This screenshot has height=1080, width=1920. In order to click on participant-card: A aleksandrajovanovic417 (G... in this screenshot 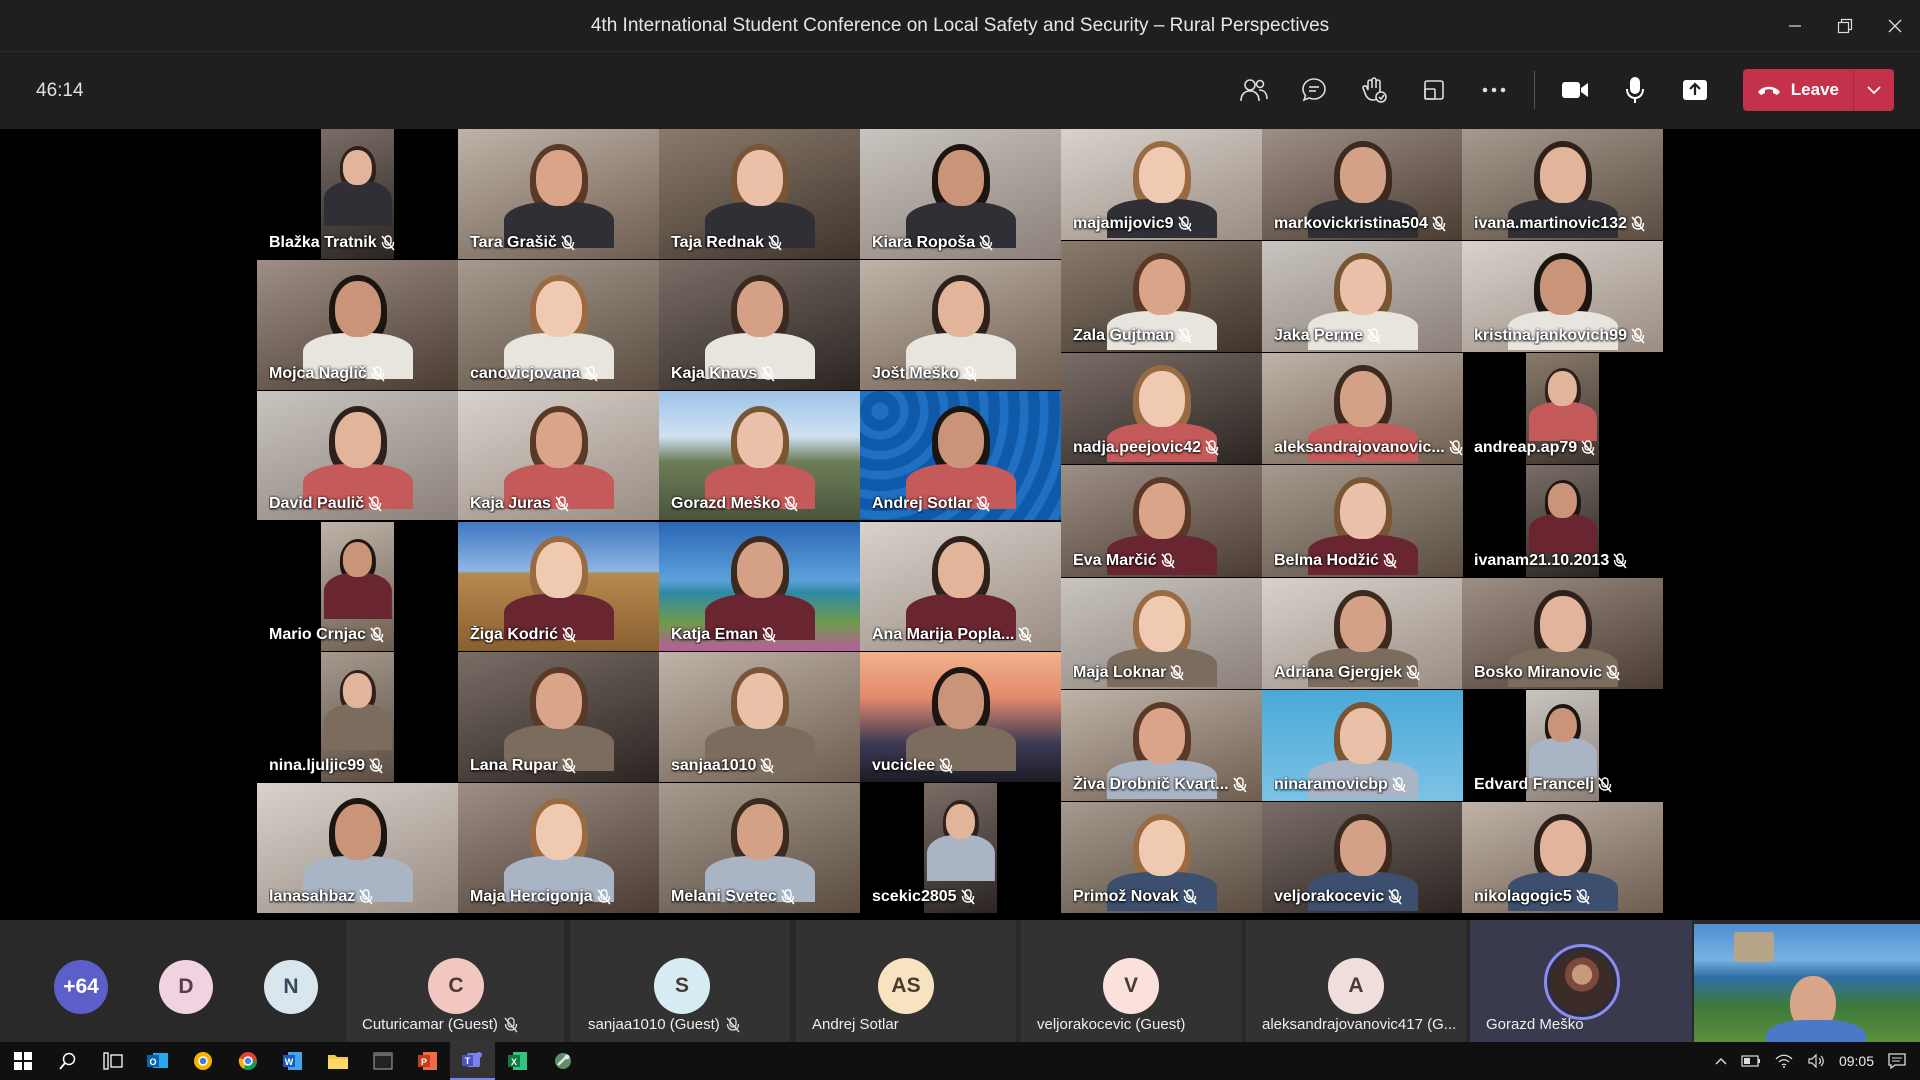, I will do `click(1356, 981)`.